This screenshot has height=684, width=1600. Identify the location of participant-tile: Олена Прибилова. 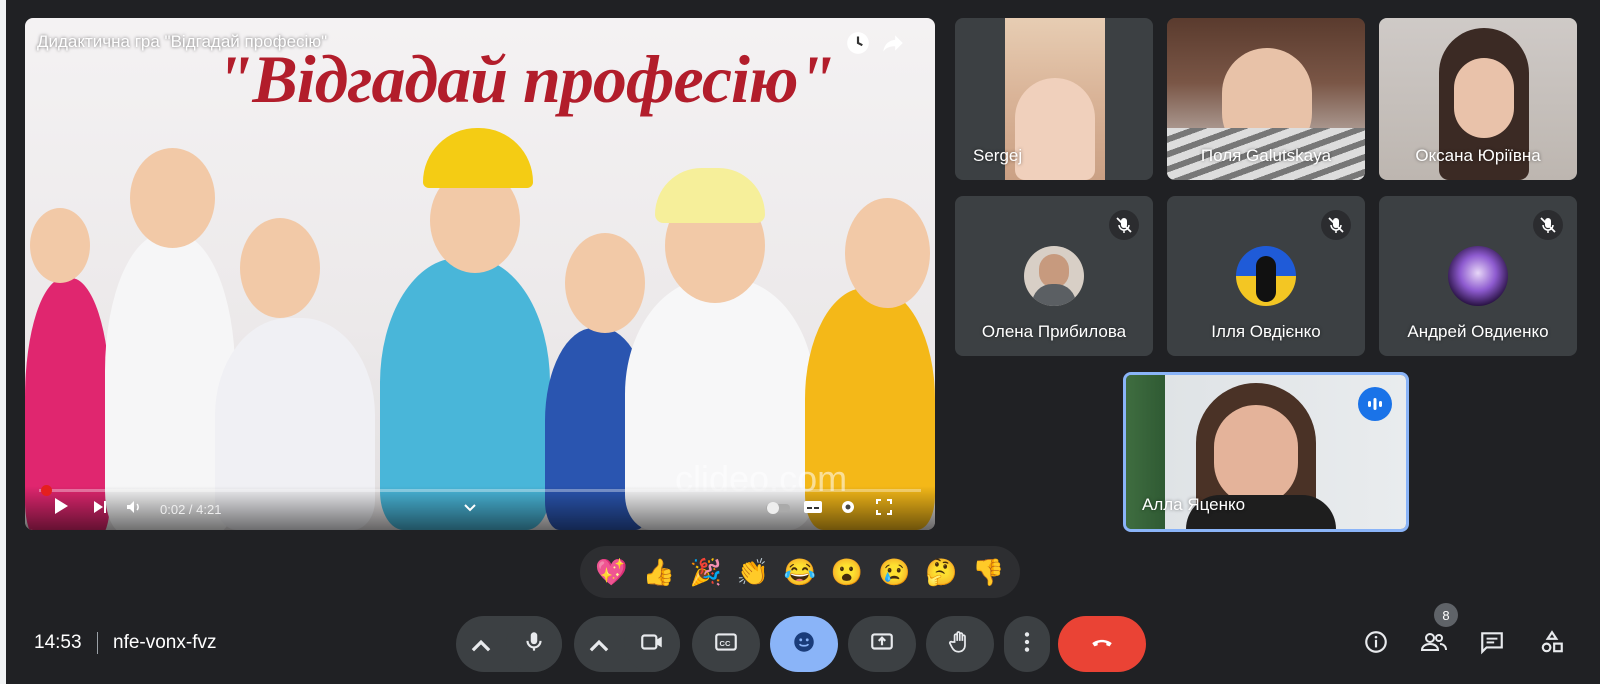
(1054, 276).